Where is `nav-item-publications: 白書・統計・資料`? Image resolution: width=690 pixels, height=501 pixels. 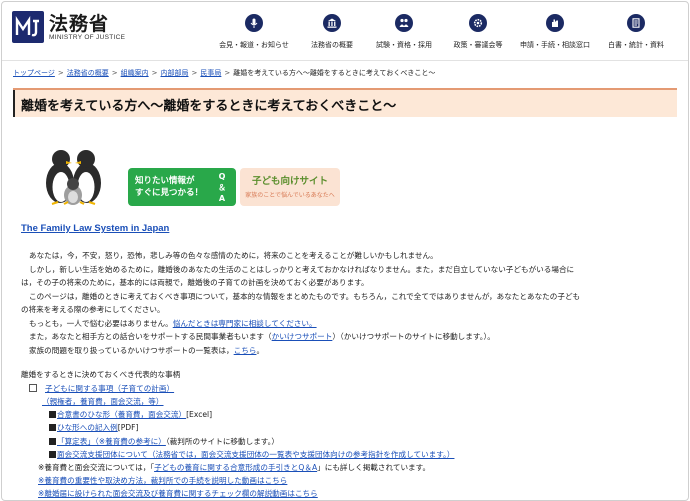 nav-item-publications: 白書・統計・資料 is located at coordinates (636, 31).